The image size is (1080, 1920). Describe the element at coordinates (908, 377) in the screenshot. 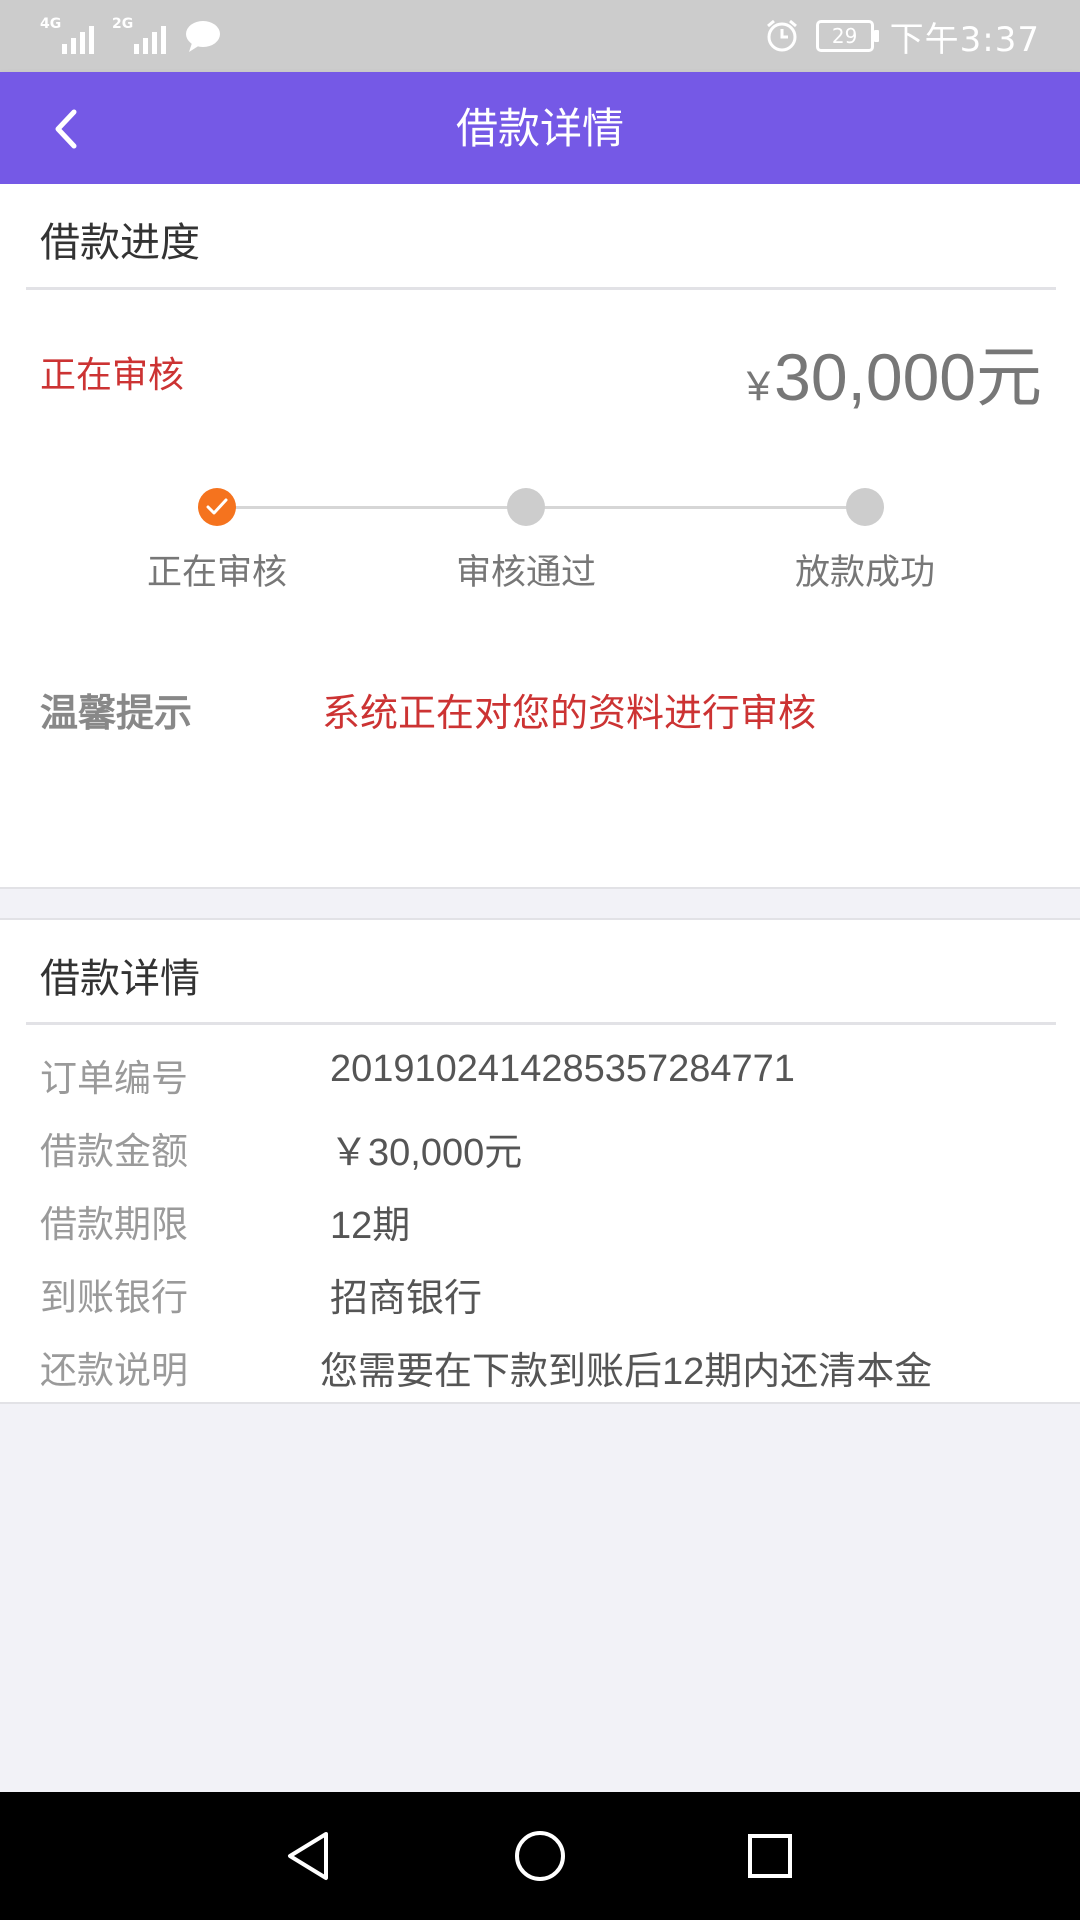

I see `amount-value: 30,000元` at that location.